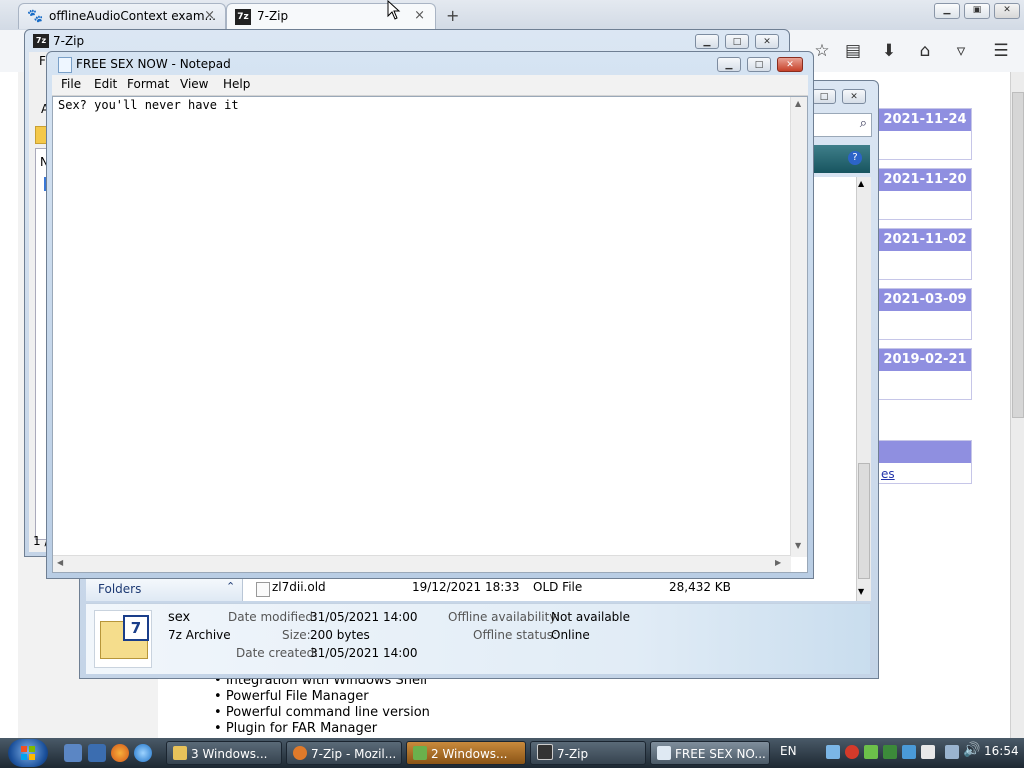 The width and height of the screenshot is (1024, 770). I want to click on file-pane-scrollbar: ▲ ▼, so click(863, 389).